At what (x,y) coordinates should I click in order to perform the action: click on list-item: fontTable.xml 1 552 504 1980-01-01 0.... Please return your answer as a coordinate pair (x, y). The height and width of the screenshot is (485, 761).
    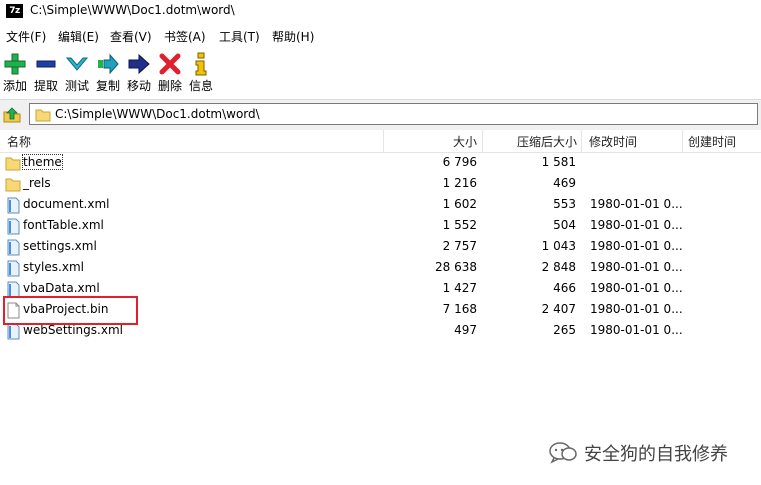
    Looking at the image, I should click on (380, 226).